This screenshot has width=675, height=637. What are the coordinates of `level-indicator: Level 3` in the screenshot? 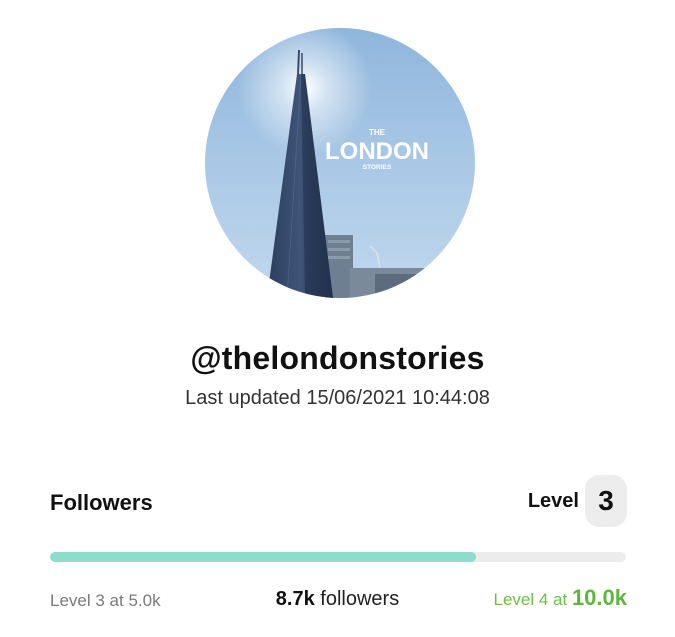 It's located at (577, 501).